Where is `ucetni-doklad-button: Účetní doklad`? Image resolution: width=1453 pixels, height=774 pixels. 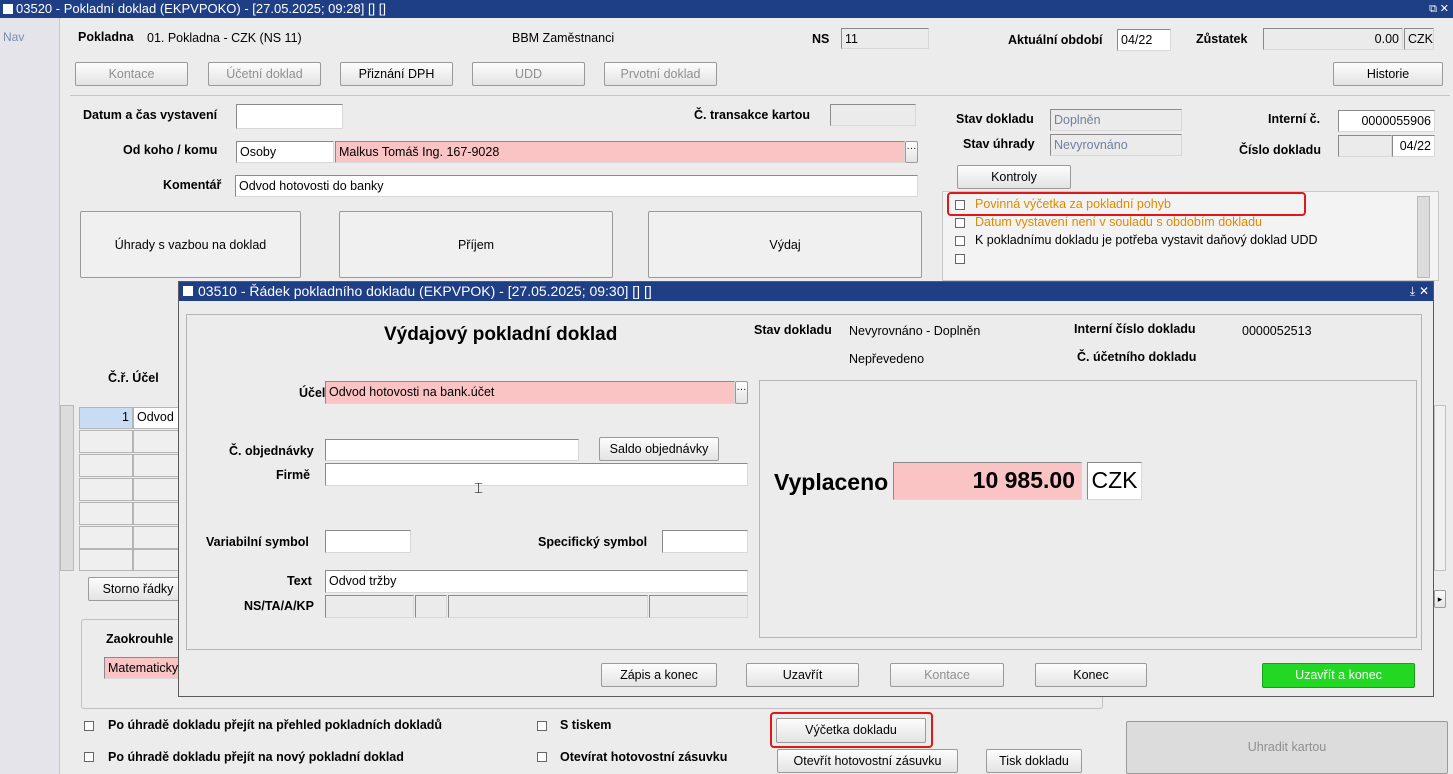
ucetni-doklad-button: Účetní doklad is located at coordinates (264, 74).